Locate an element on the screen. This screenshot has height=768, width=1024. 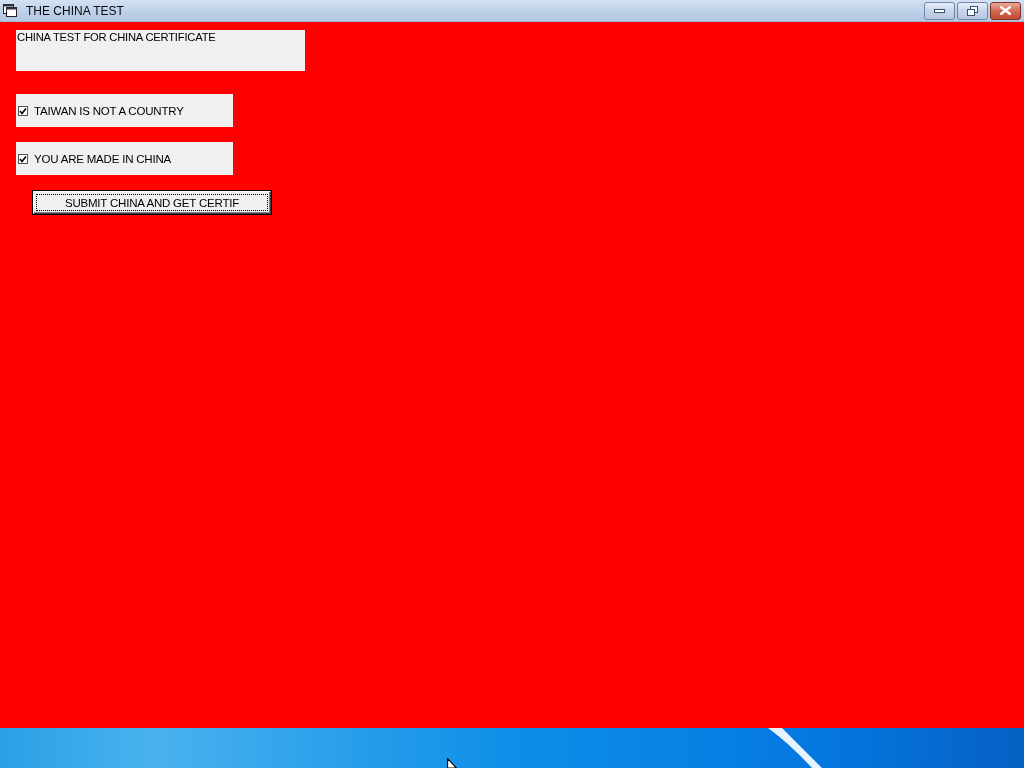
mouse-pointer-icon is located at coordinates (452, 763).